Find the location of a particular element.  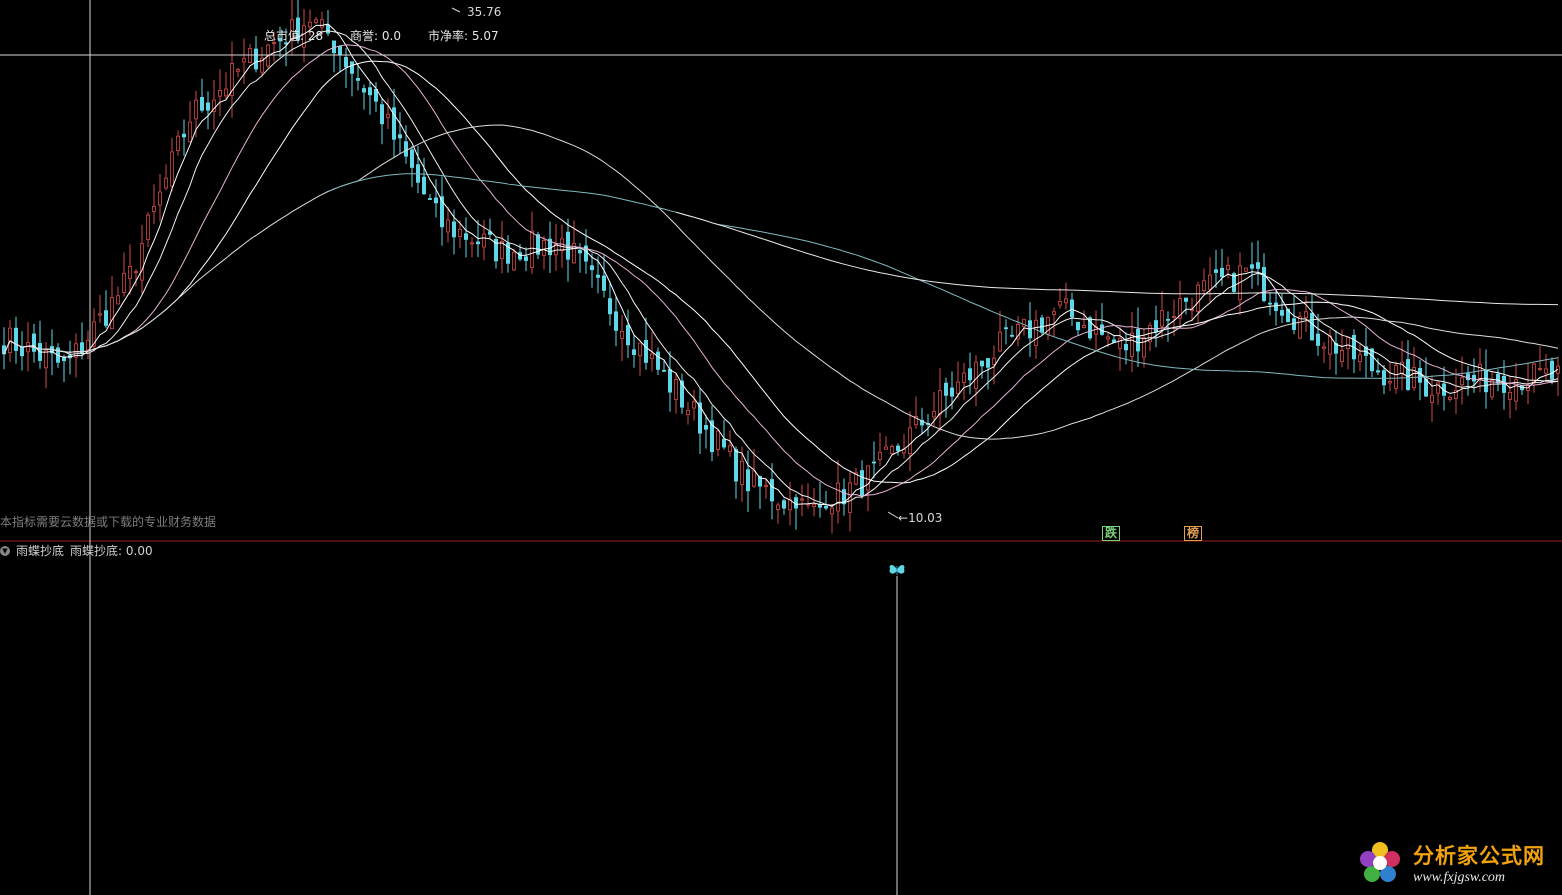

indicator-panel-header: ▼ 雨蝶抄底 雨蝶抄底: 0.00 is located at coordinates (76, 550).